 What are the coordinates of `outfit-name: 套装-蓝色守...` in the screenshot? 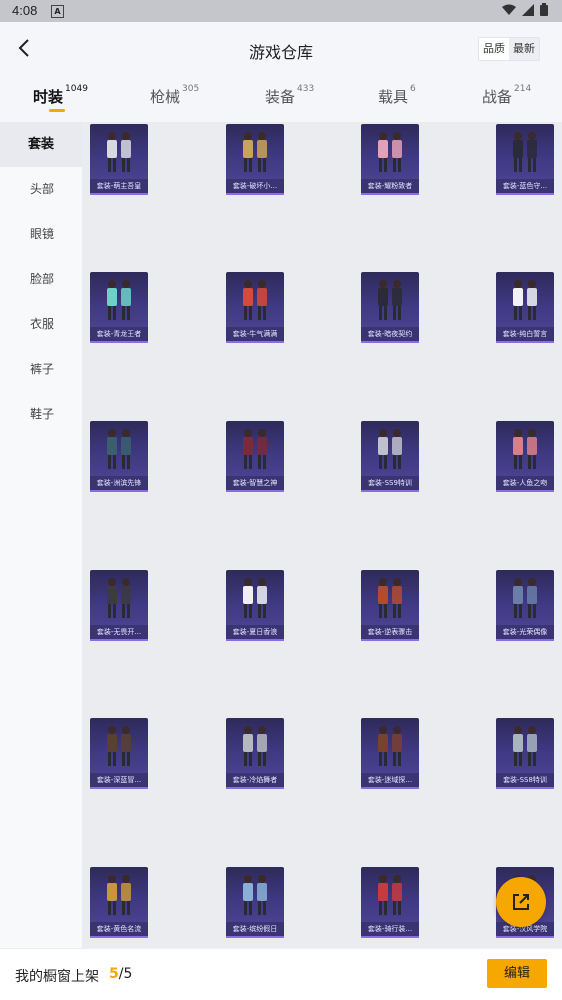 It's located at (525, 186).